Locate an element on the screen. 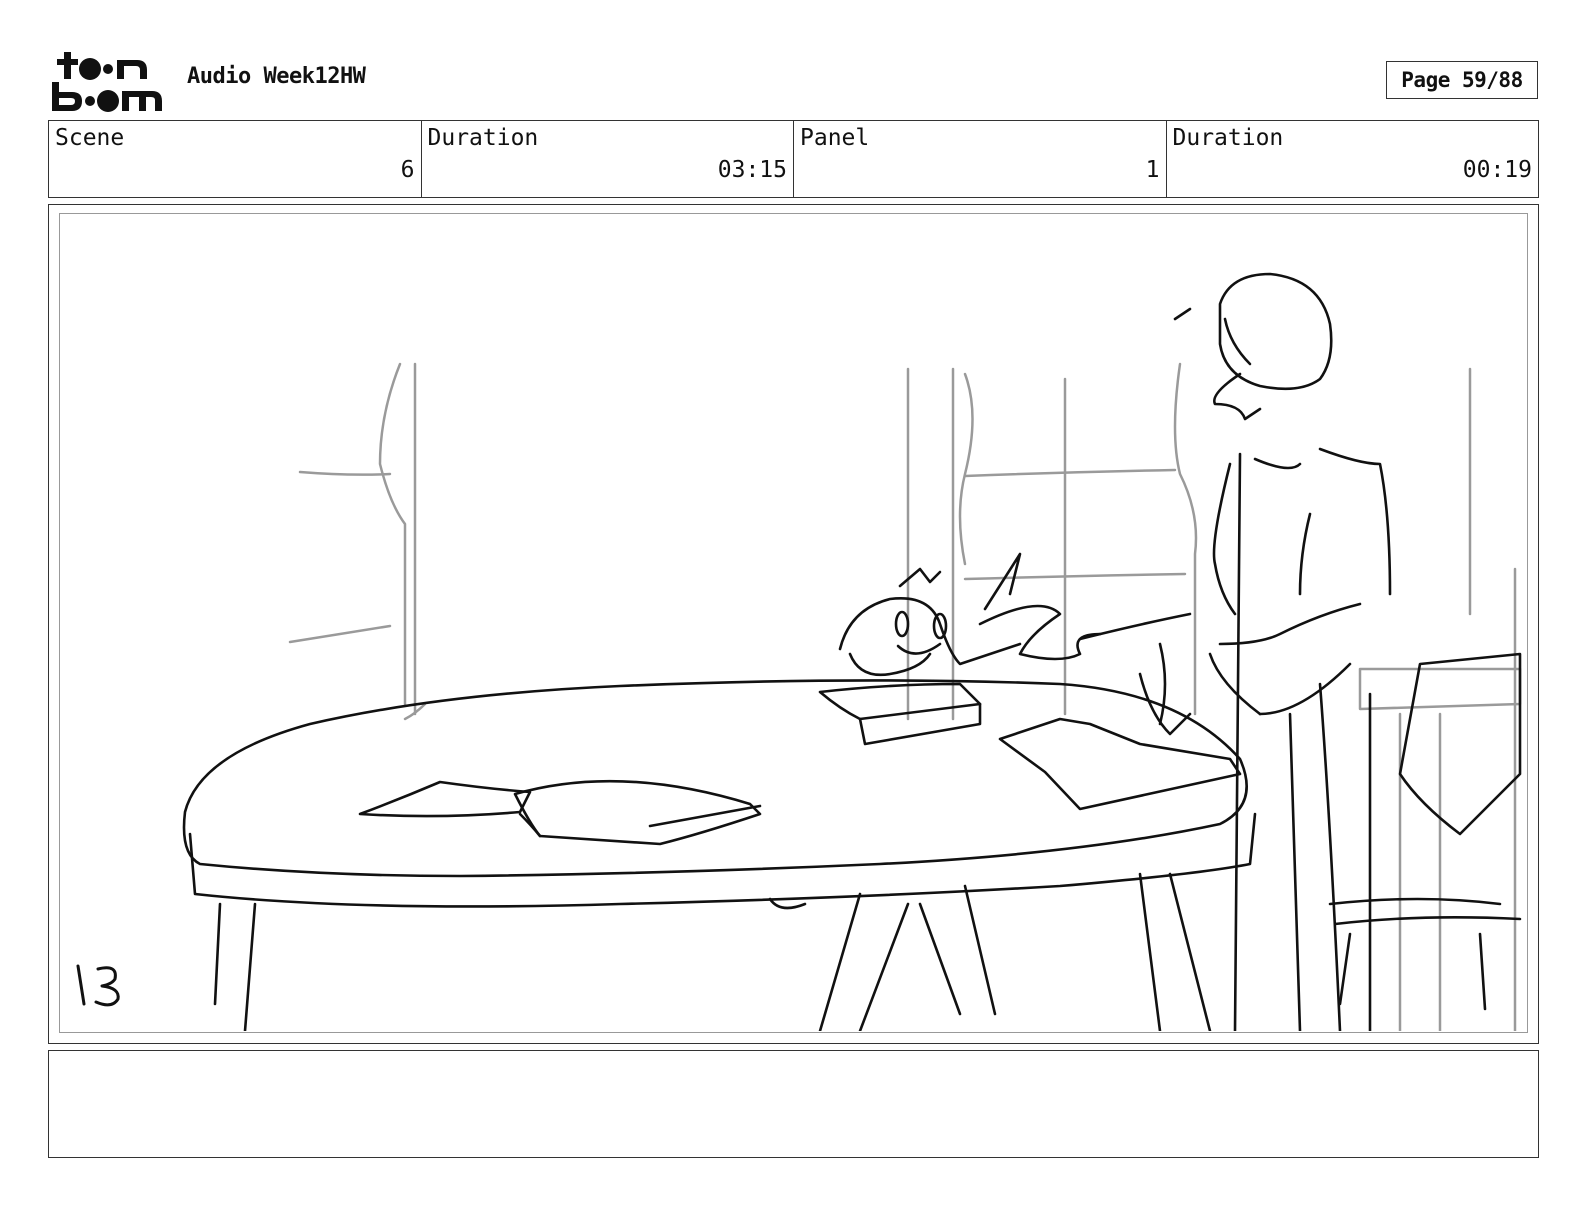 Image resolution: width=1584 pixels, height=1224 pixels. scene-duration-cell: Duration 03:15 is located at coordinates (608, 159).